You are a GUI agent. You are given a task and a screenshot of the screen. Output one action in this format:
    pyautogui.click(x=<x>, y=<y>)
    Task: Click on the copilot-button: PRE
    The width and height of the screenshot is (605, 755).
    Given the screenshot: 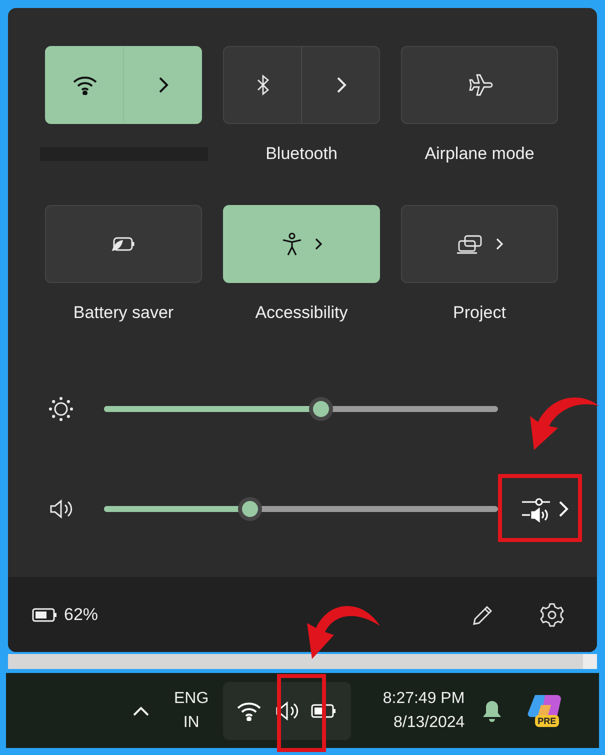 What is the action you would take?
    pyautogui.click(x=546, y=710)
    